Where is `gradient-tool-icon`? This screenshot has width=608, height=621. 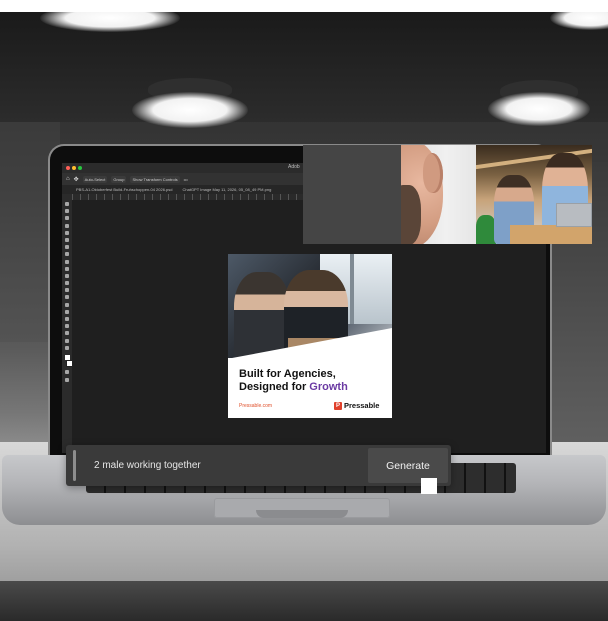 gradient-tool-icon is located at coordinates (67, 283).